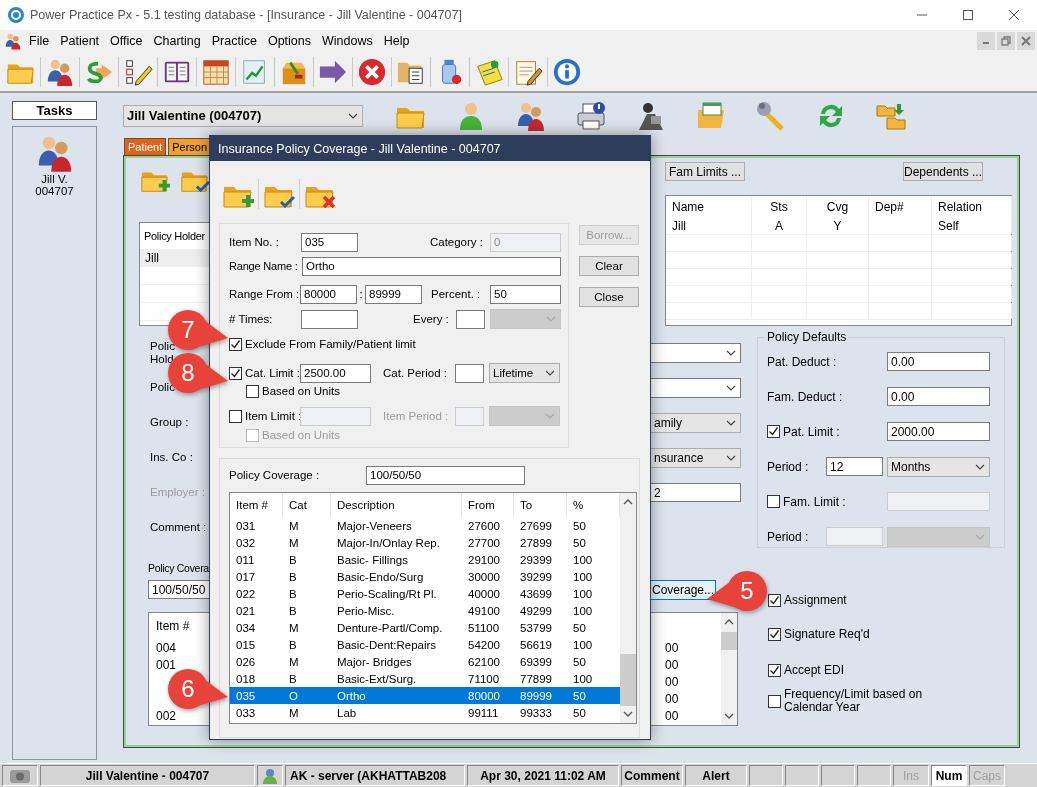  Describe the element at coordinates (425, 525) in the screenshot. I see `table-row: 031 M Major-Veneers 27600 27699 50` at that location.